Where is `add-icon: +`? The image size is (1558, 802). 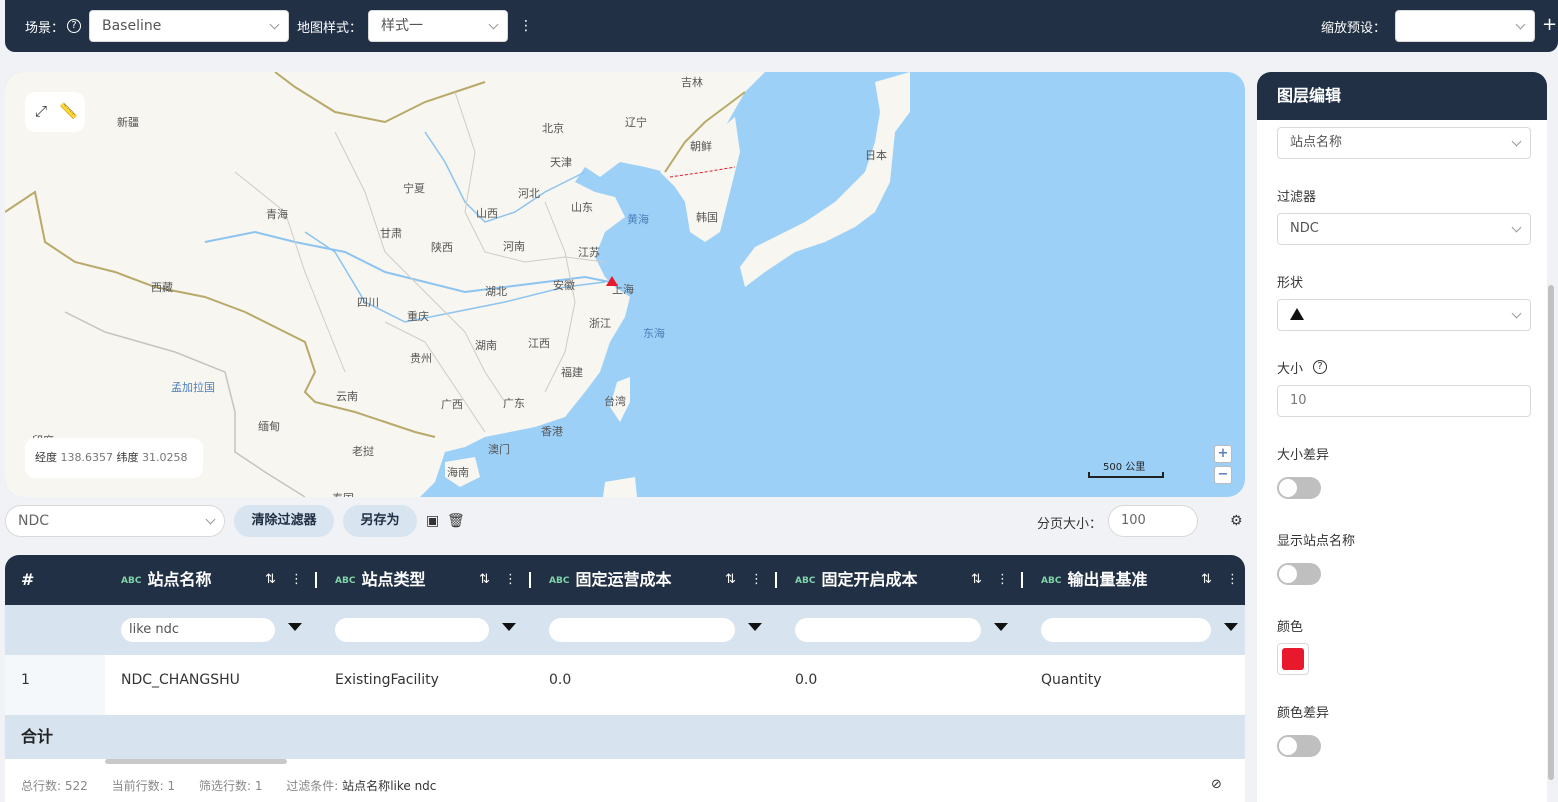 add-icon: + is located at coordinates (1549, 24).